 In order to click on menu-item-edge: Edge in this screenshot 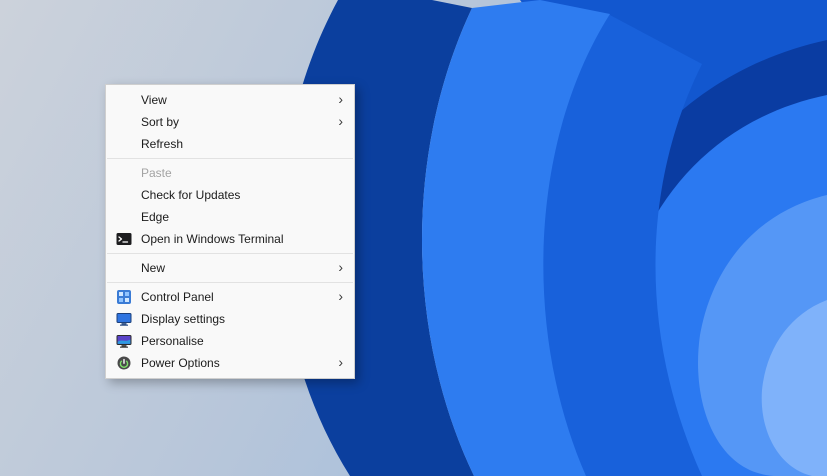, I will do `click(230, 217)`.